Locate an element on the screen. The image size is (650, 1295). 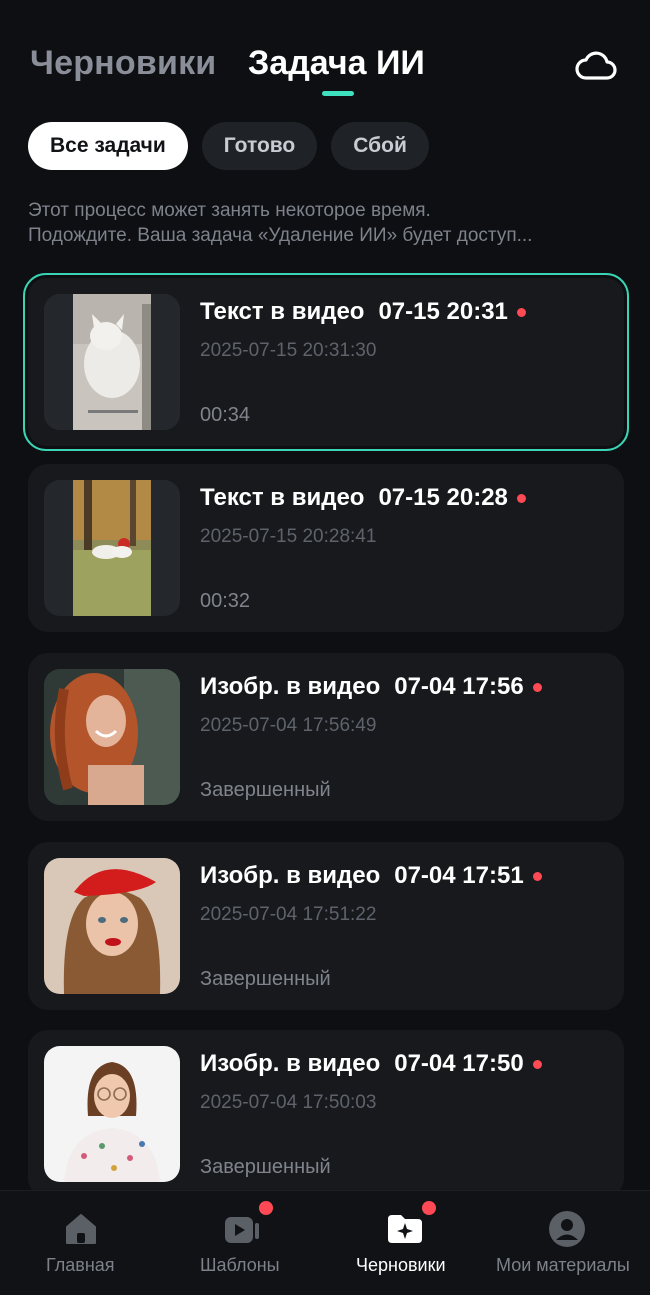
task-short-time: 07-04 17:51 is located at coordinates (459, 875).